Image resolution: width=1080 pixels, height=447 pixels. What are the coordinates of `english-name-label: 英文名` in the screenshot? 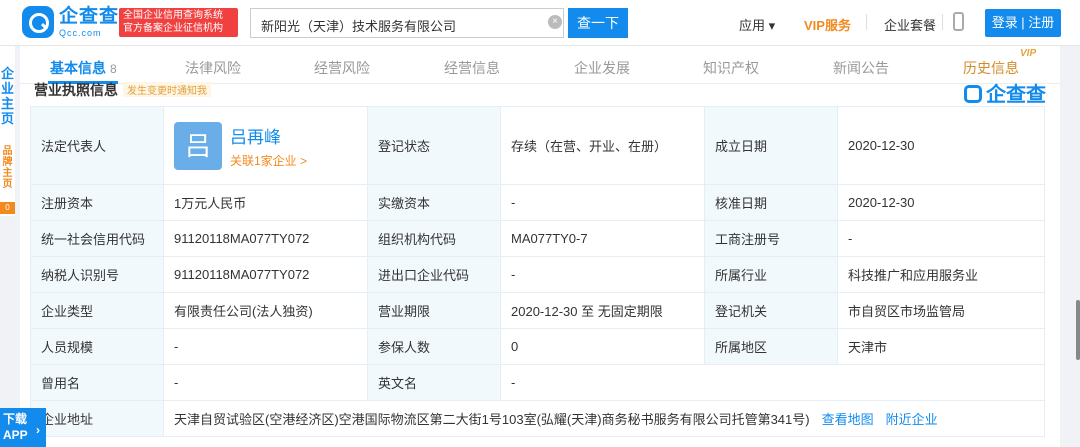 It's located at (434, 382).